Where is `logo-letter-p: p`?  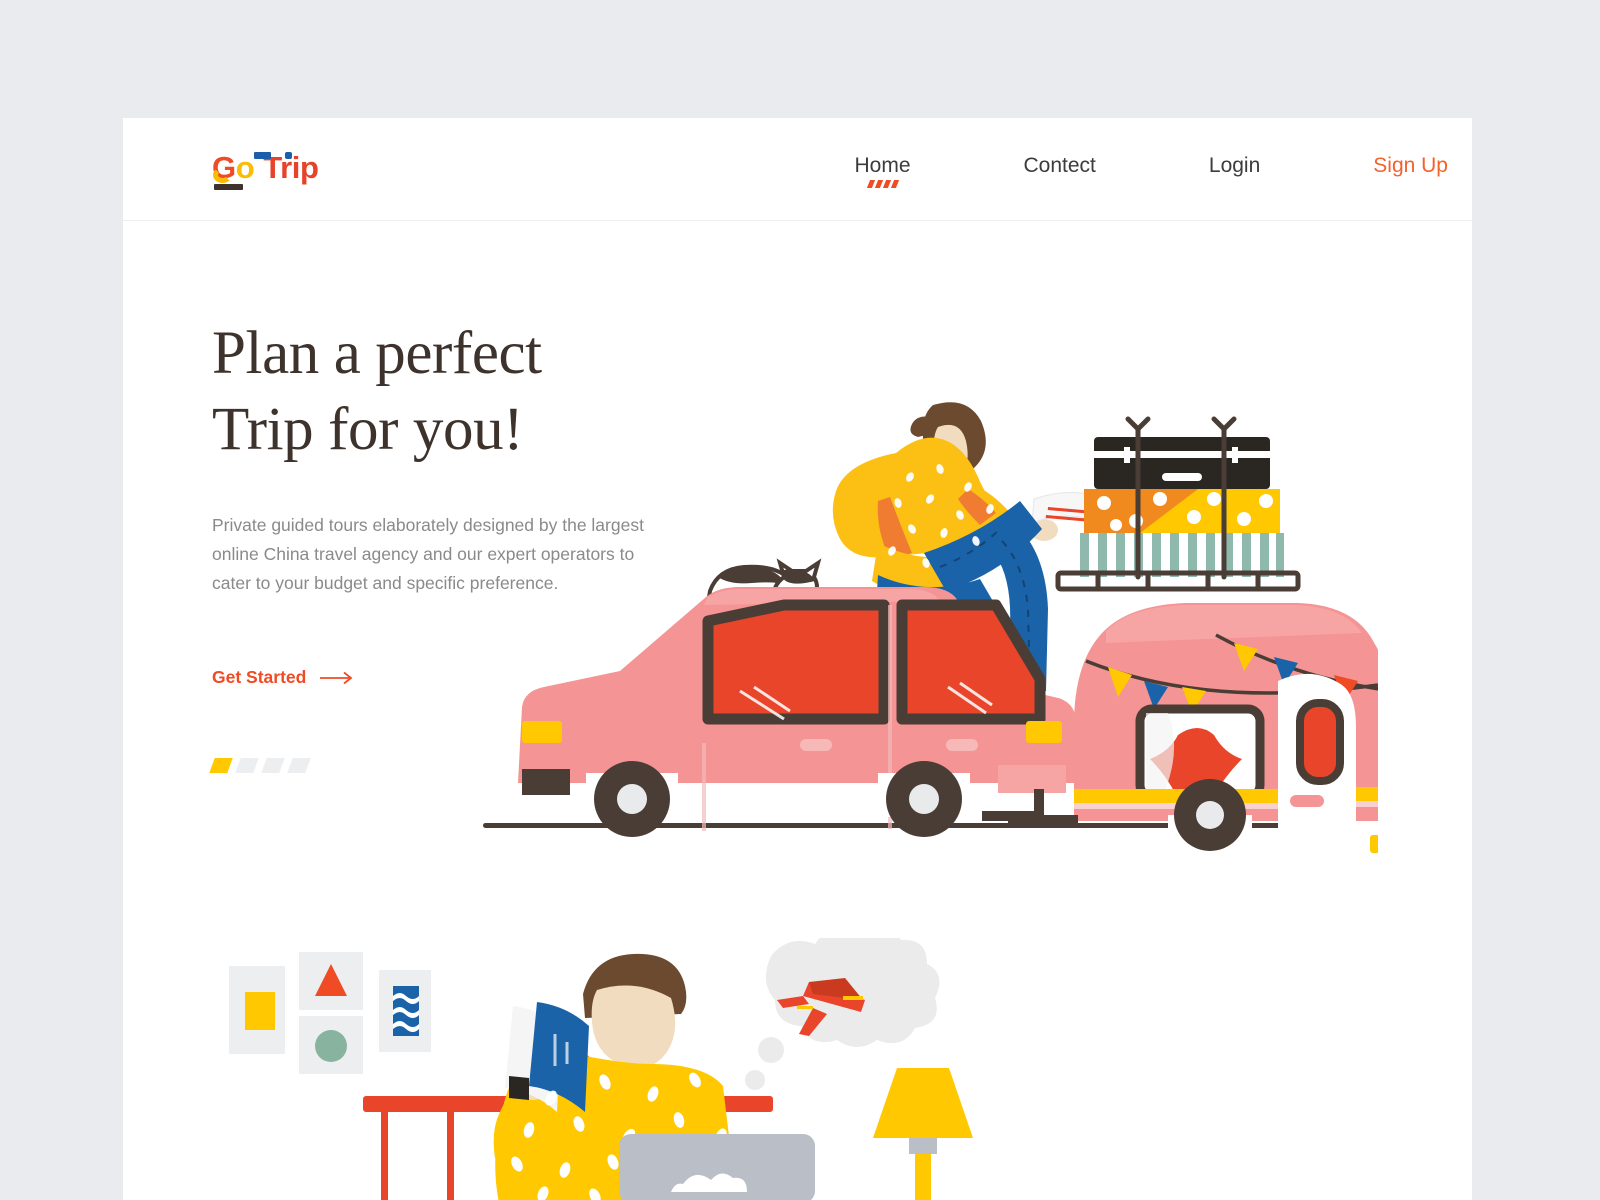 logo-letter-p: p is located at coordinates (309, 167).